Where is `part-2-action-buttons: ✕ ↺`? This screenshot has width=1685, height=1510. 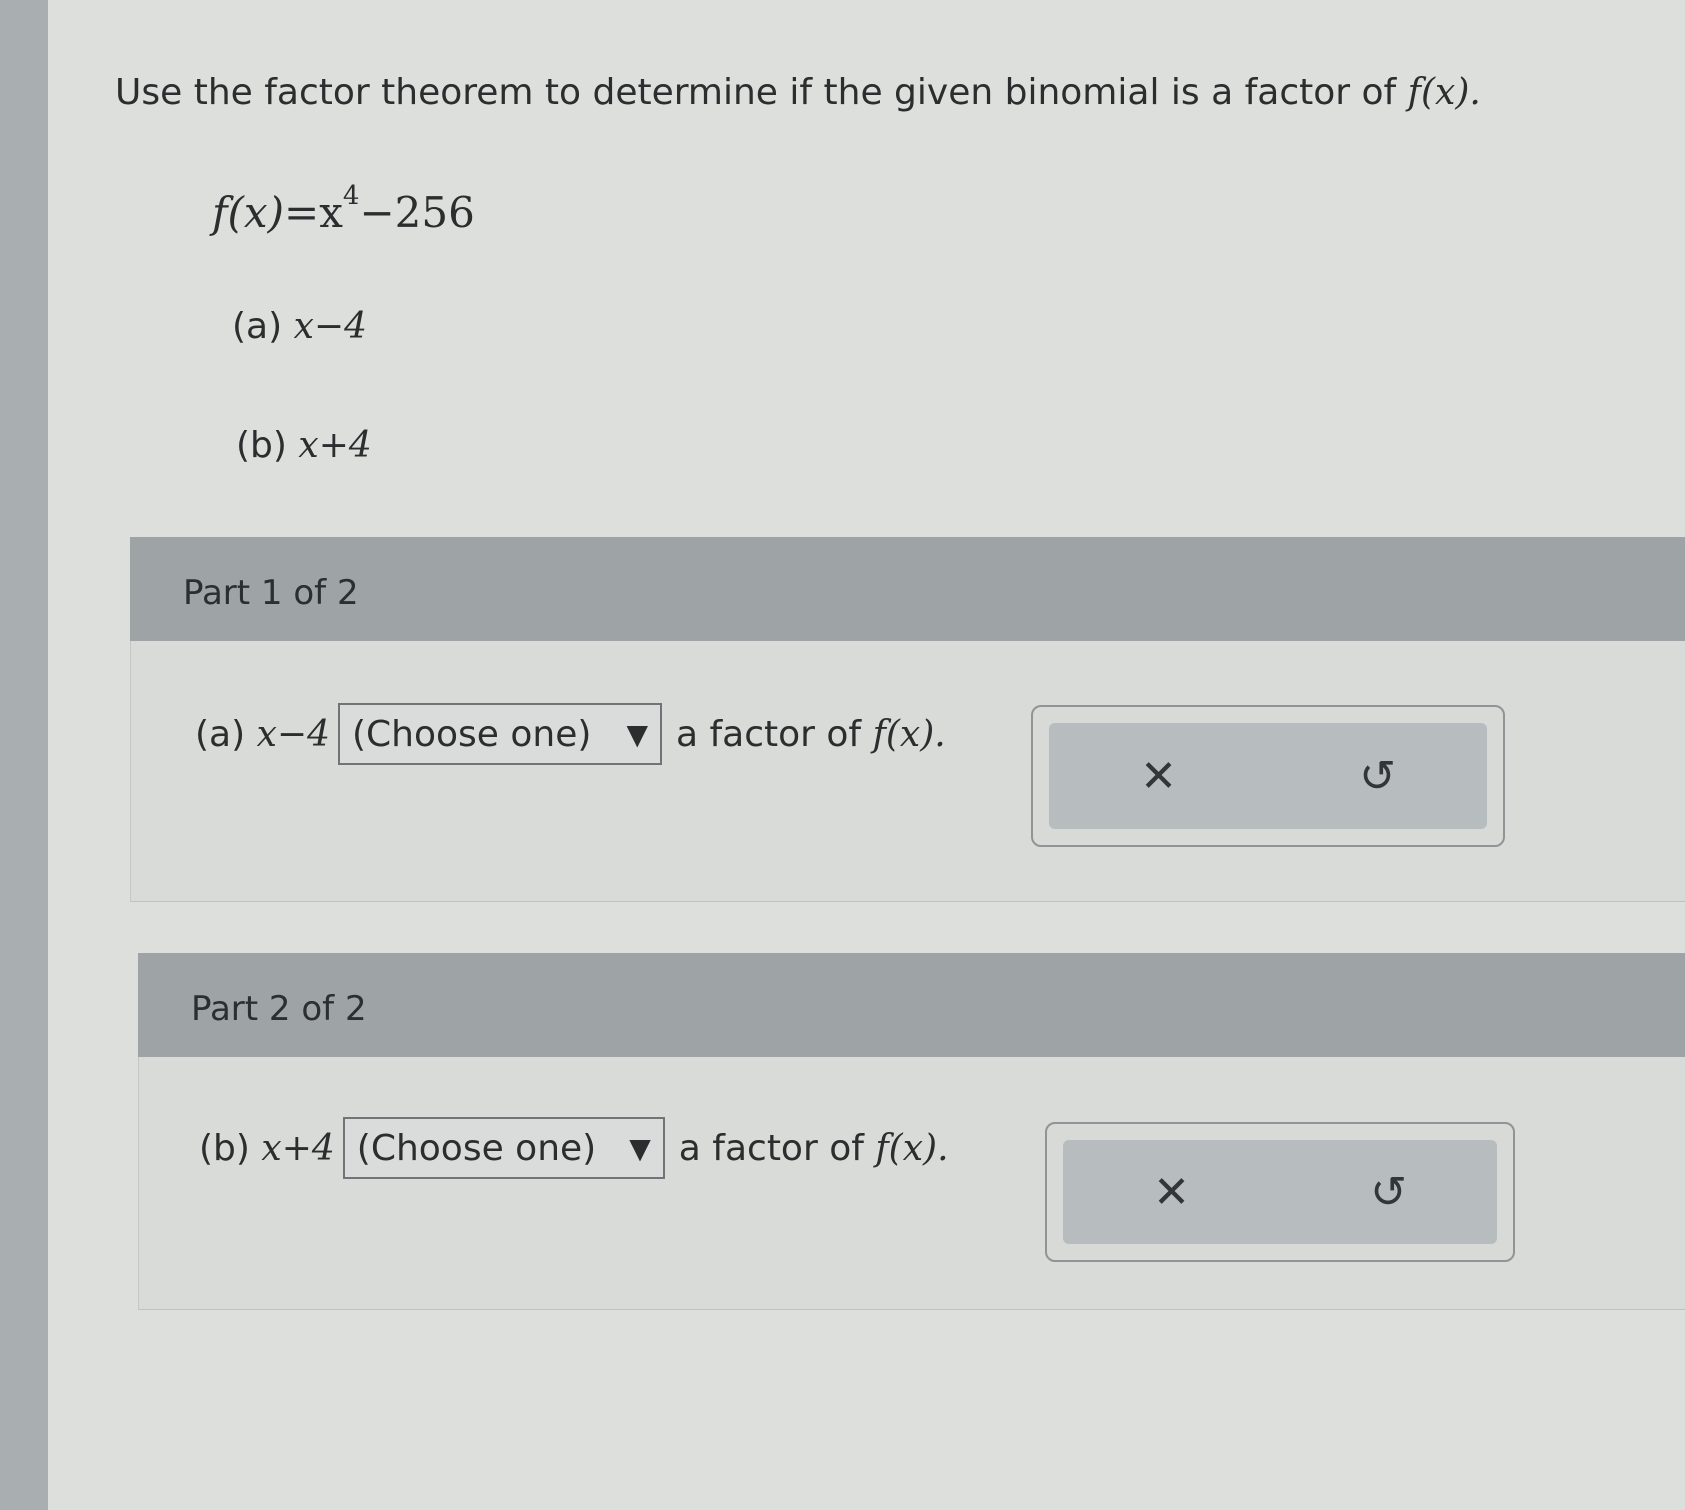
part-2-action-buttons: ✕ ↺ is located at coordinates (1280, 1192).